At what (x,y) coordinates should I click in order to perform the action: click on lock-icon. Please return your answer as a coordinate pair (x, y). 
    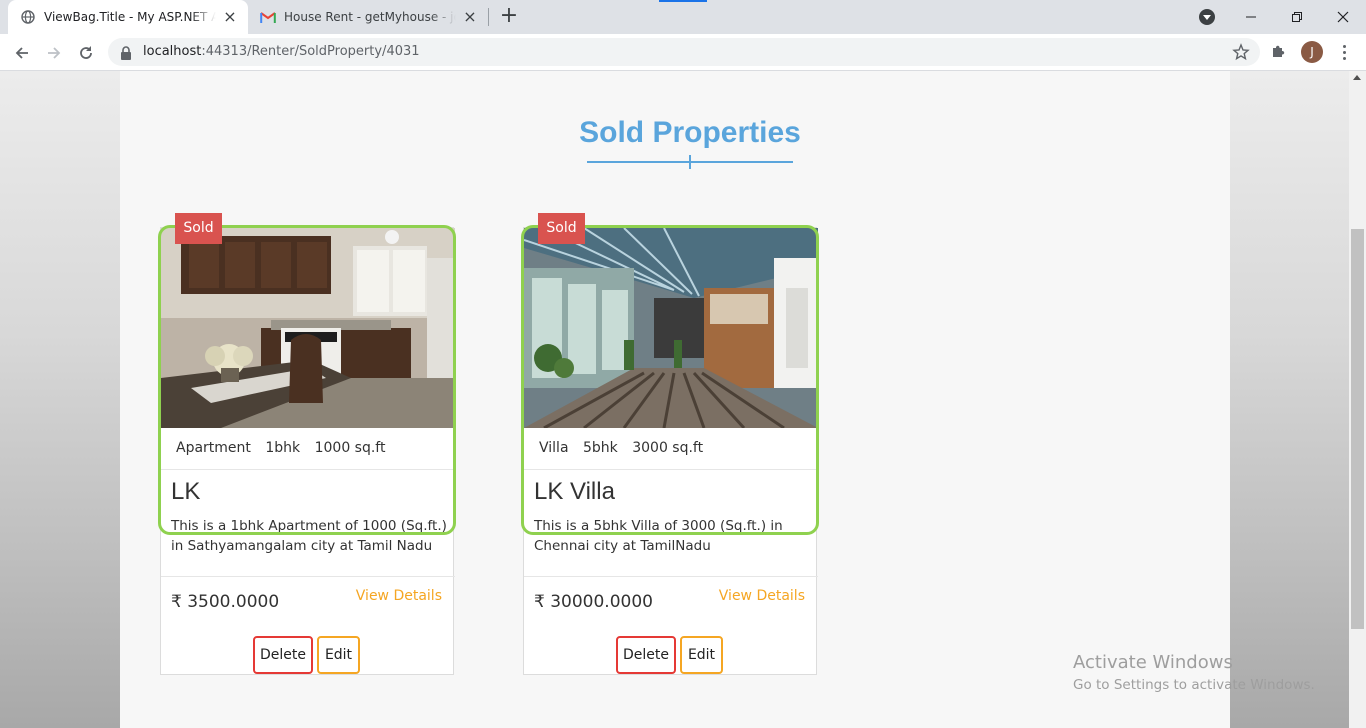
    Looking at the image, I should click on (126, 52).